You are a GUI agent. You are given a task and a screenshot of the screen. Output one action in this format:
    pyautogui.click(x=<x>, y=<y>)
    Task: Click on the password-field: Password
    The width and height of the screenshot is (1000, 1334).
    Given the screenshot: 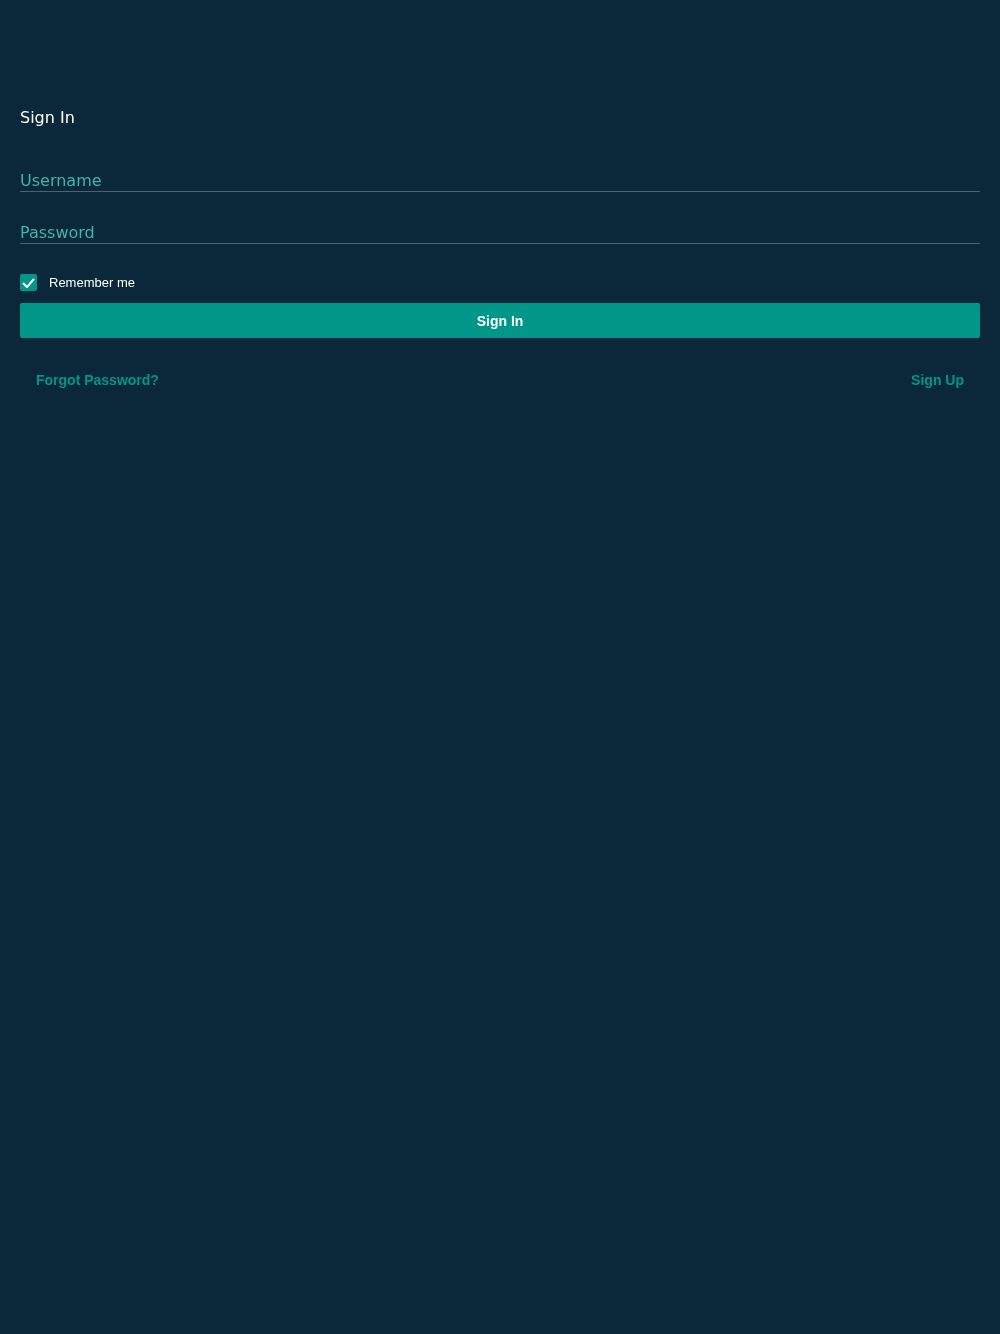 What is the action you would take?
    pyautogui.click(x=500, y=233)
    